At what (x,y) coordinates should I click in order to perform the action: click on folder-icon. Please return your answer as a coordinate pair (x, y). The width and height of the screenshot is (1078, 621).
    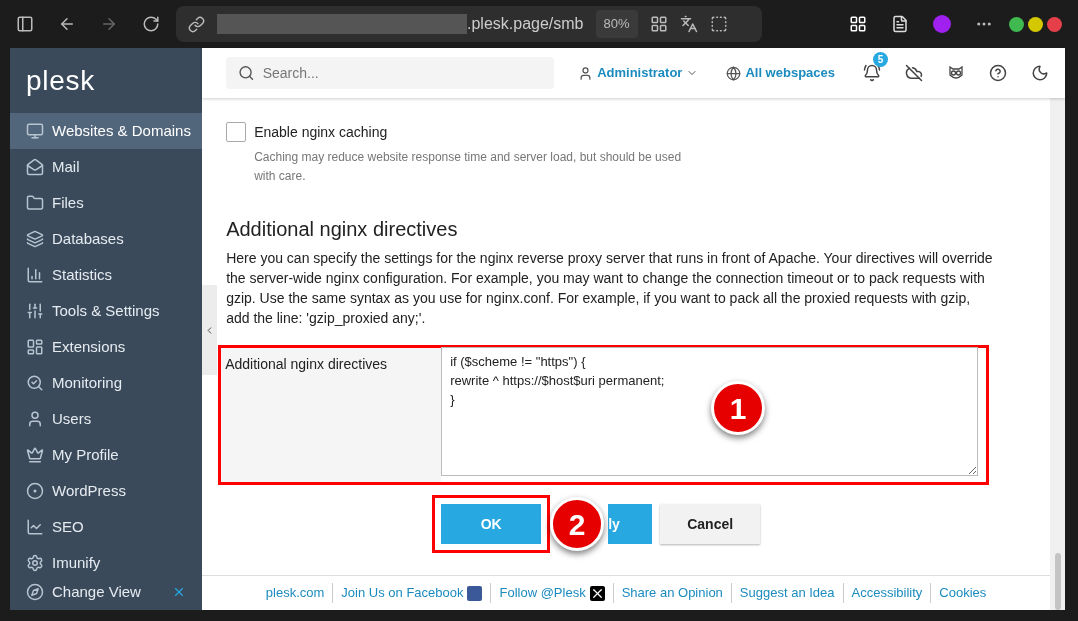
    Looking at the image, I should click on (35, 203).